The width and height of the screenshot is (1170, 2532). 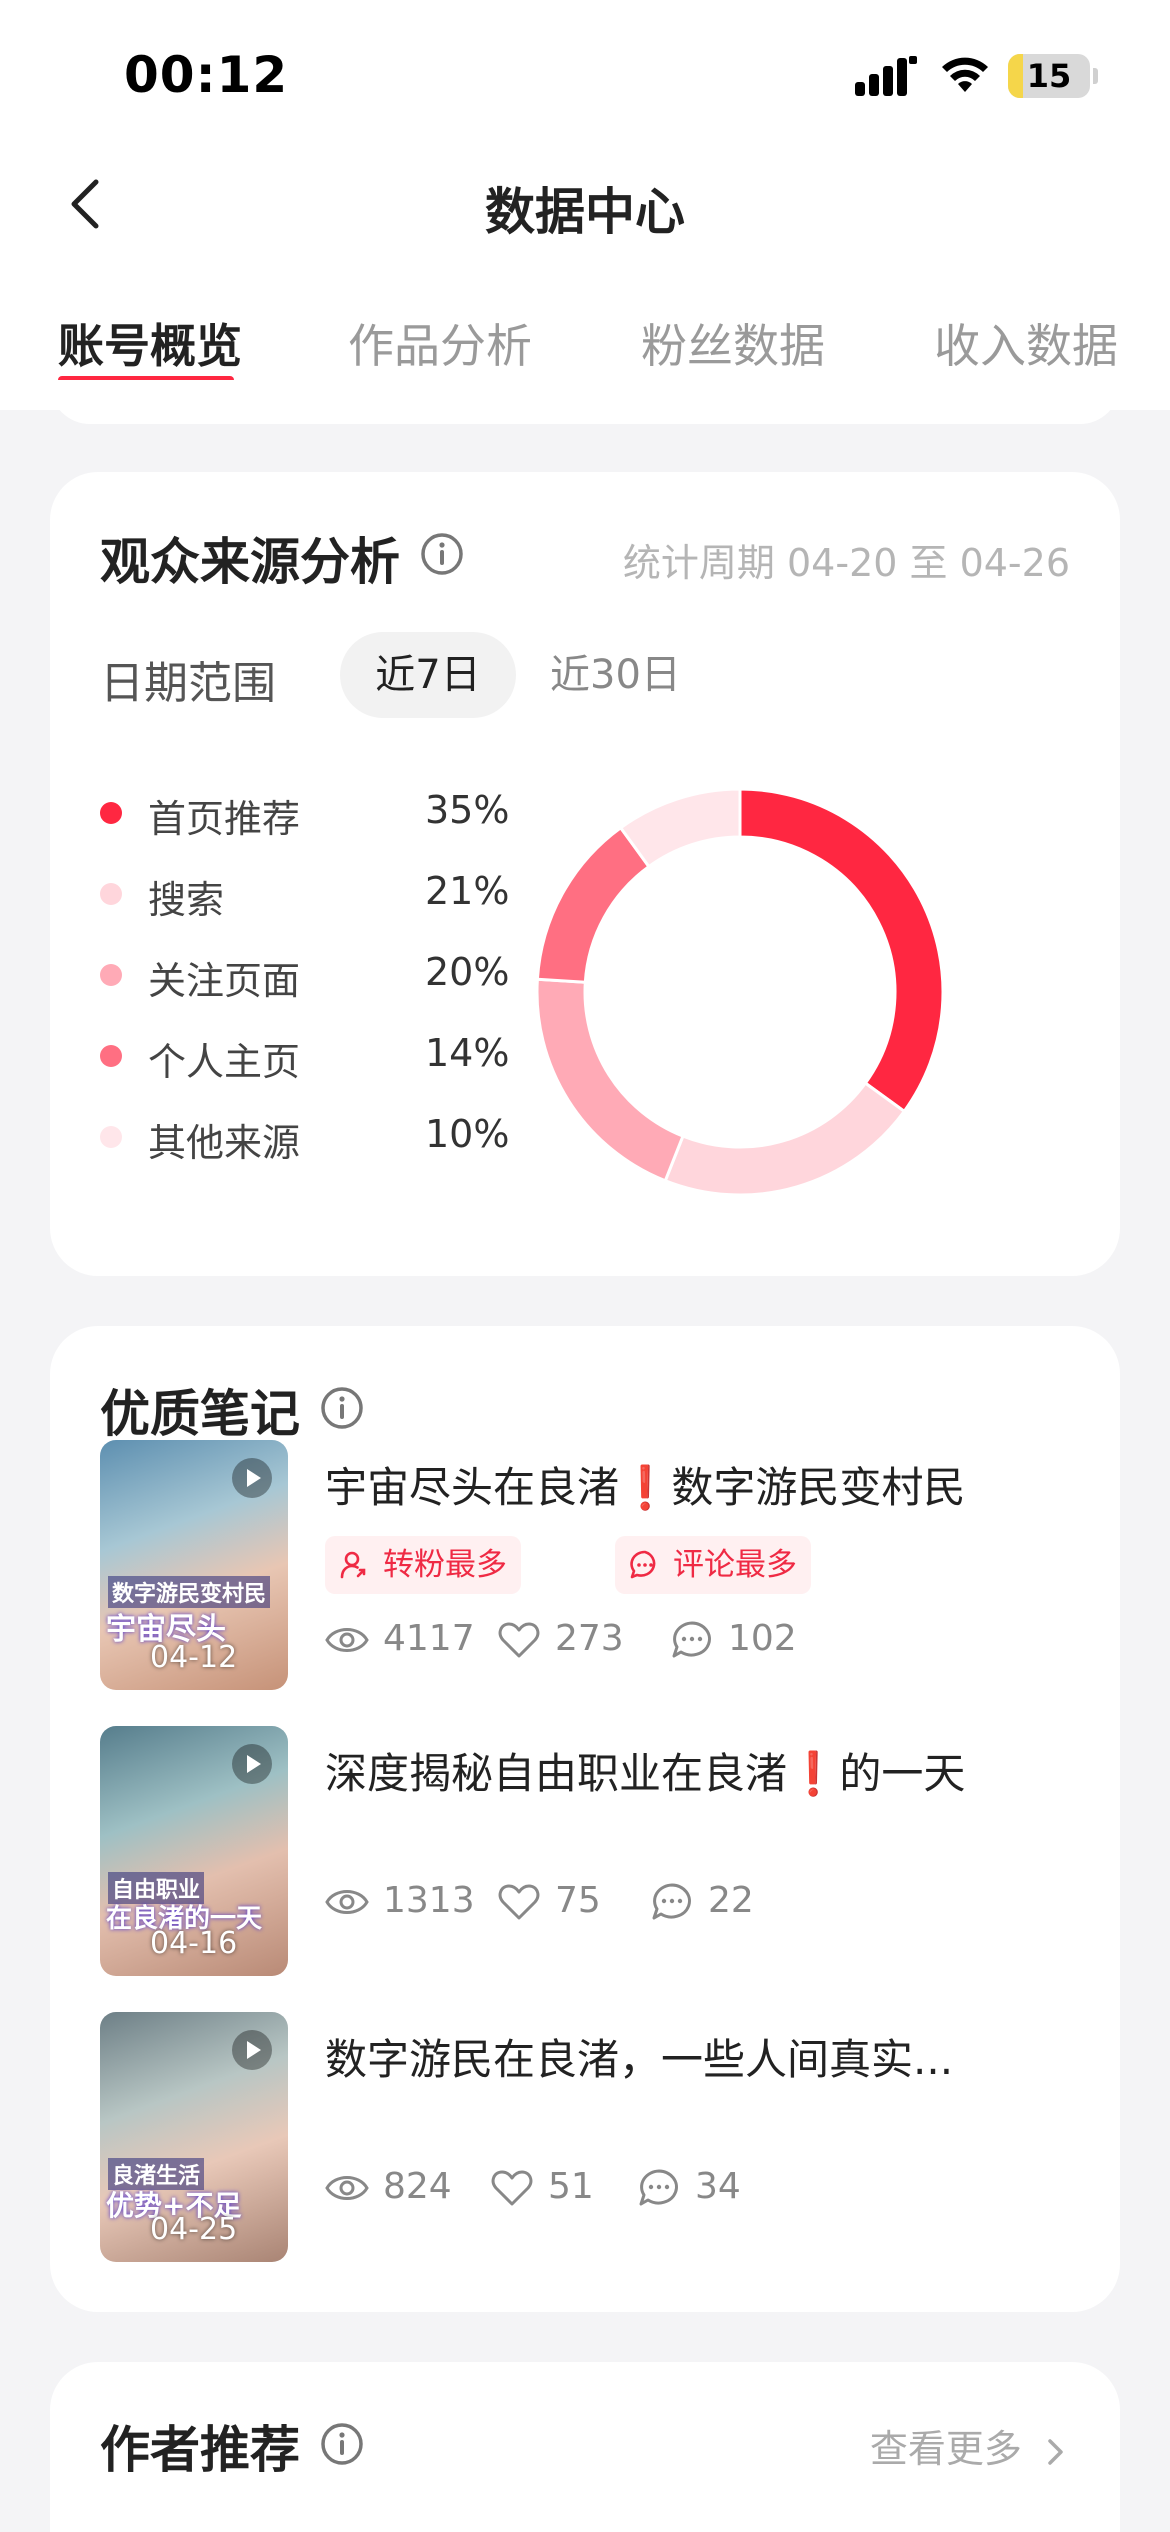 What do you see at coordinates (467, 972) in the screenshot?
I see `legend-value: 20%` at bounding box center [467, 972].